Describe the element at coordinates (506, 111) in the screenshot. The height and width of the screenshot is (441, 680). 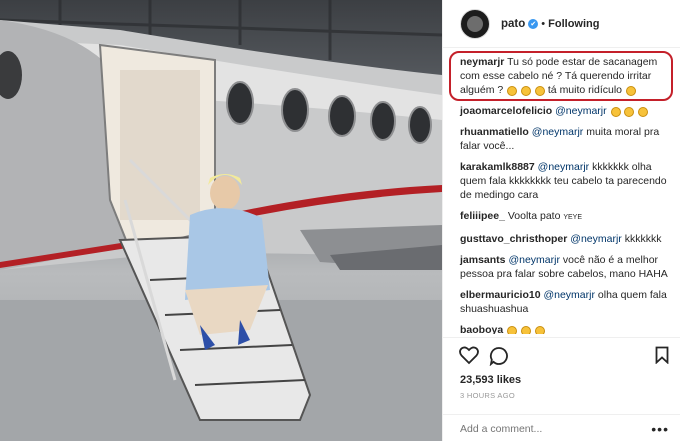
I see `comment-username: joaomarcelofelicio` at that location.